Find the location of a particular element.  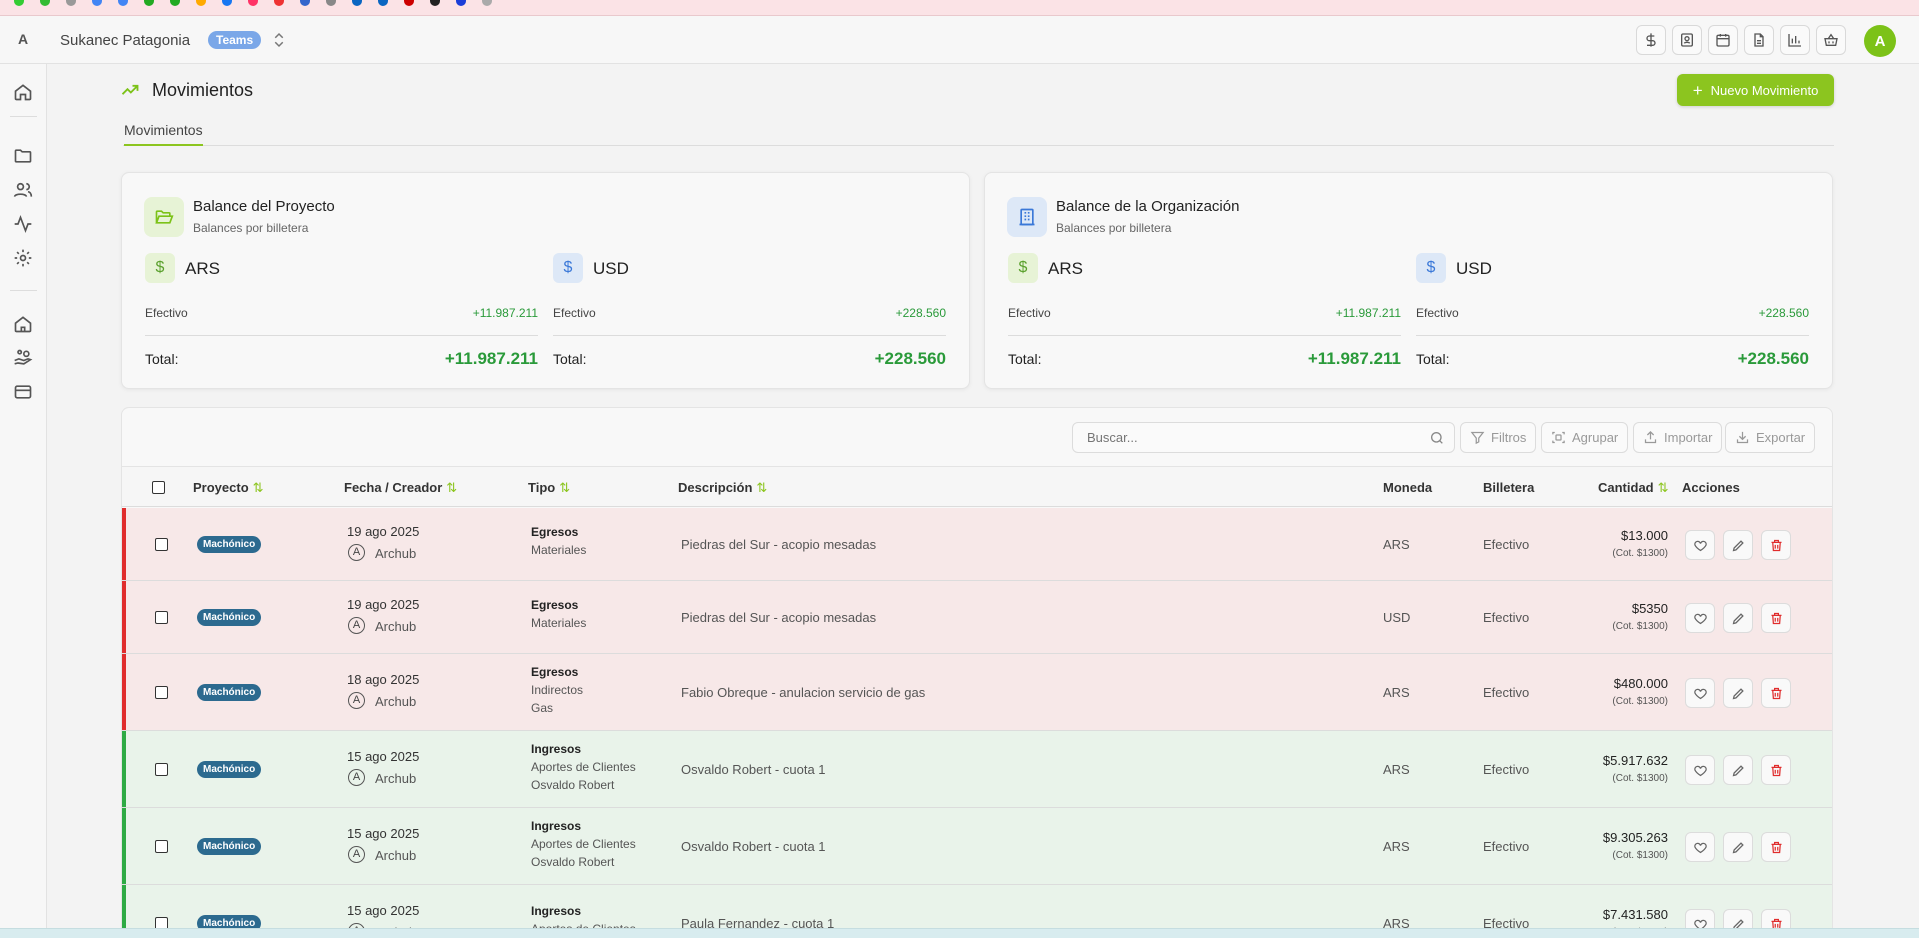

filters-button: Filtros is located at coordinates (1498, 437).